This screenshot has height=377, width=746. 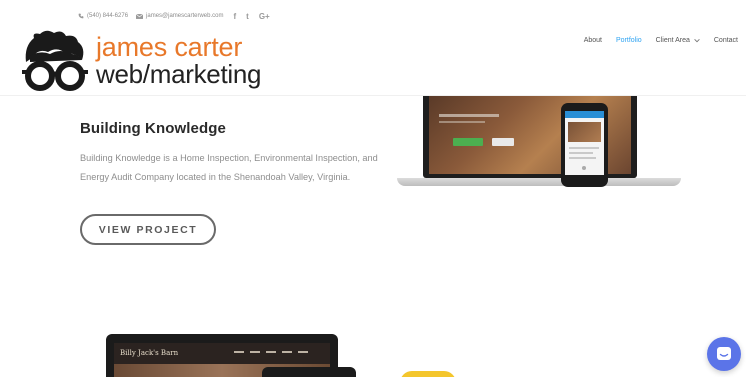 What do you see at coordinates (539, 182) in the screenshot?
I see `laptop-base` at bounding box center [539, 182].